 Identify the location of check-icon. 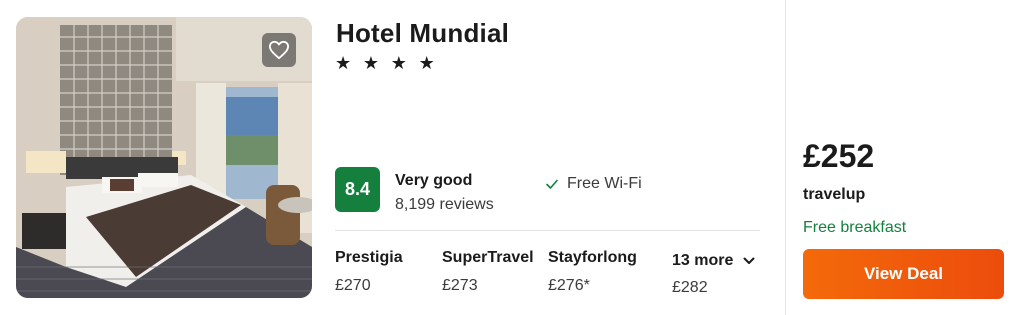
(552, 184).